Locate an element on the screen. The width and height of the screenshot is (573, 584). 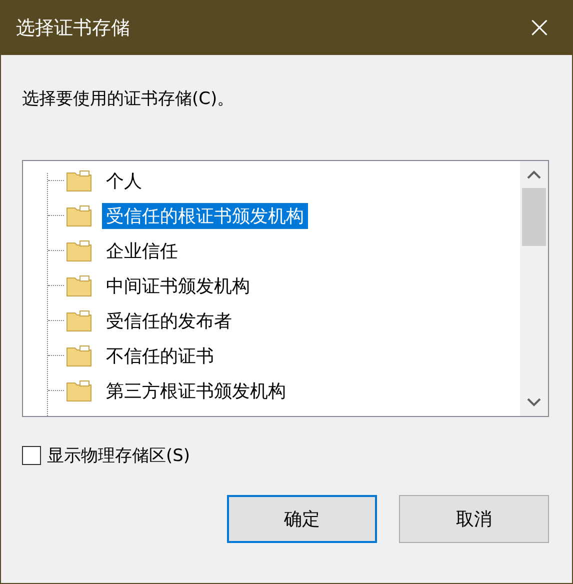
tree-item: 不信任的证书 is located at coordinates (160, 355).